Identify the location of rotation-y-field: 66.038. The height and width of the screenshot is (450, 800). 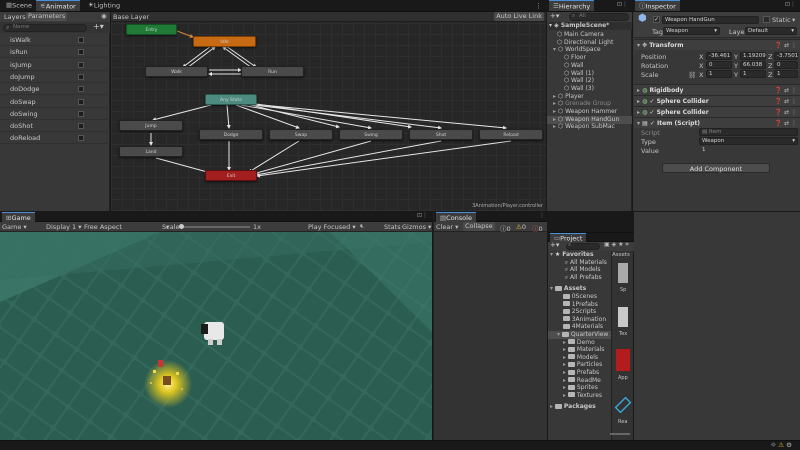
(753, 65).